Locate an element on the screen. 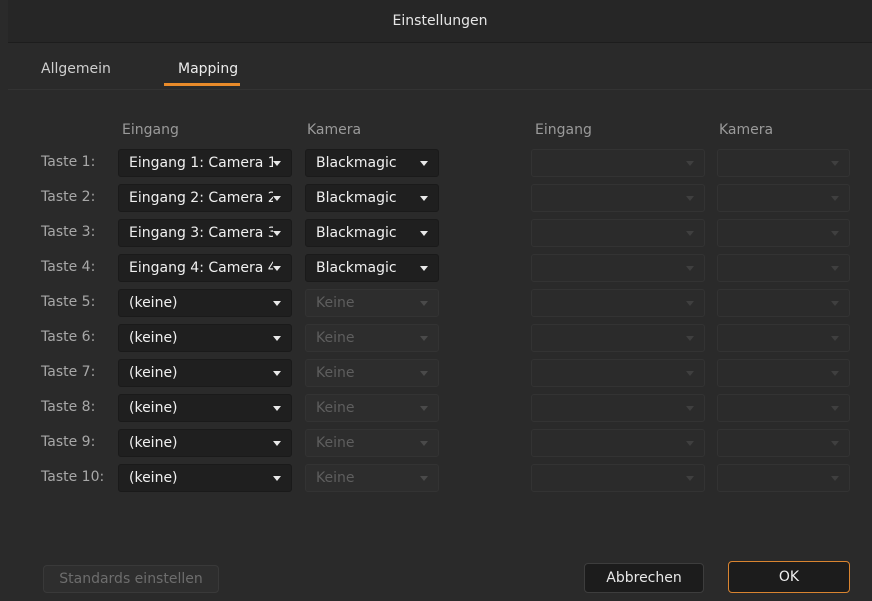 This screenshot has height=601, width=872. input-dropdown-8: (keine) is located at coordinates (205, 408).